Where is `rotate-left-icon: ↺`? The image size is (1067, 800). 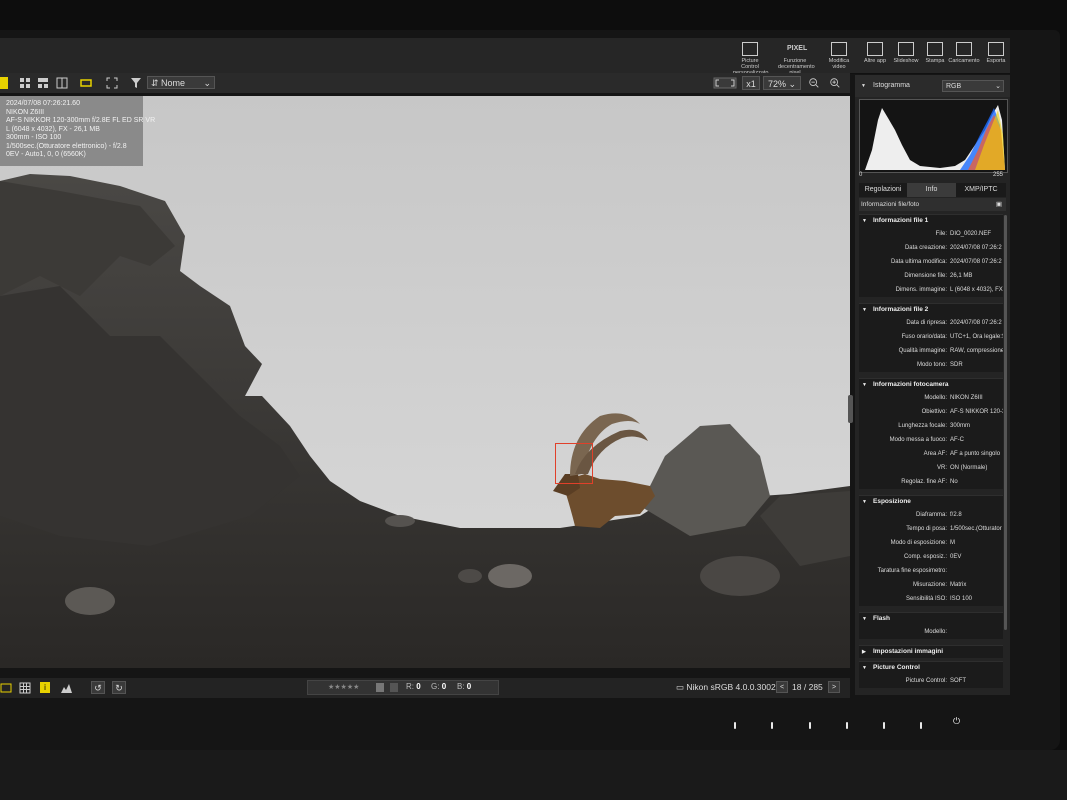
rotate-left-icon: ↺ is located at coordinates (98, 687).